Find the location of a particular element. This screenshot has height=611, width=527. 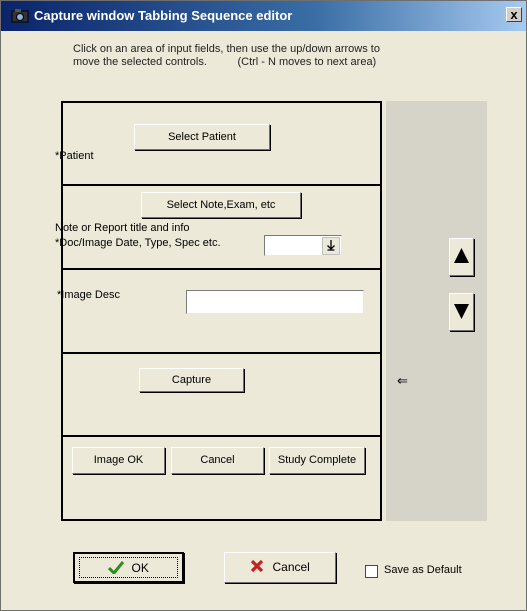

select-note-button: Select Note,Exam, etc is located at coordinates (221, 205).